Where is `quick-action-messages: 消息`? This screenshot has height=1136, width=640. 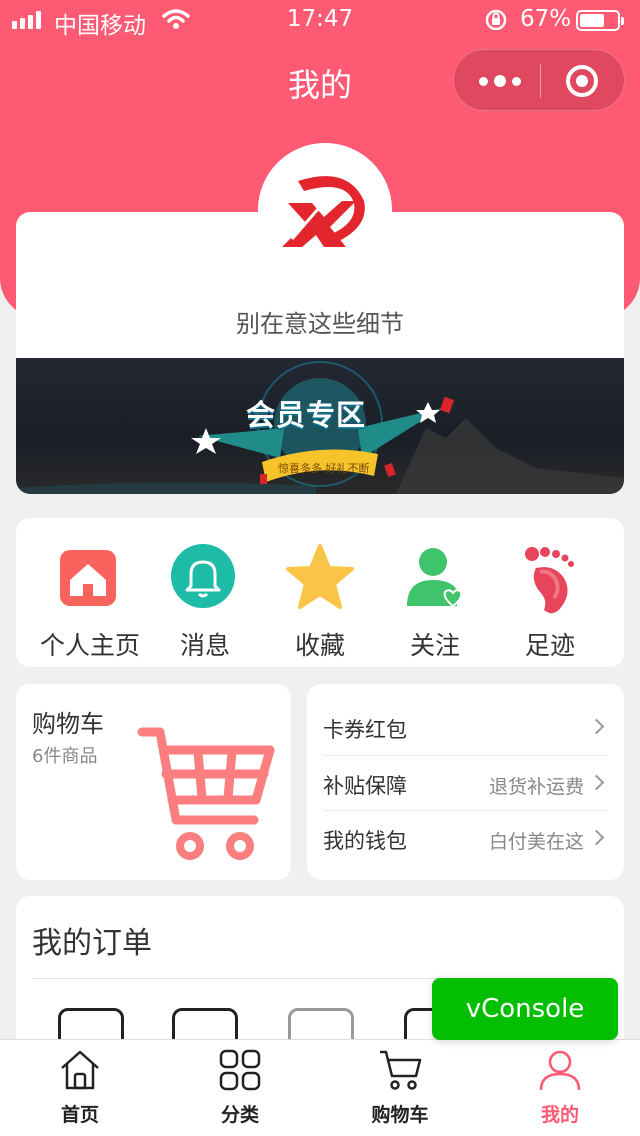
quick-action-messages: 消息 is located at coordinates (205, 602).